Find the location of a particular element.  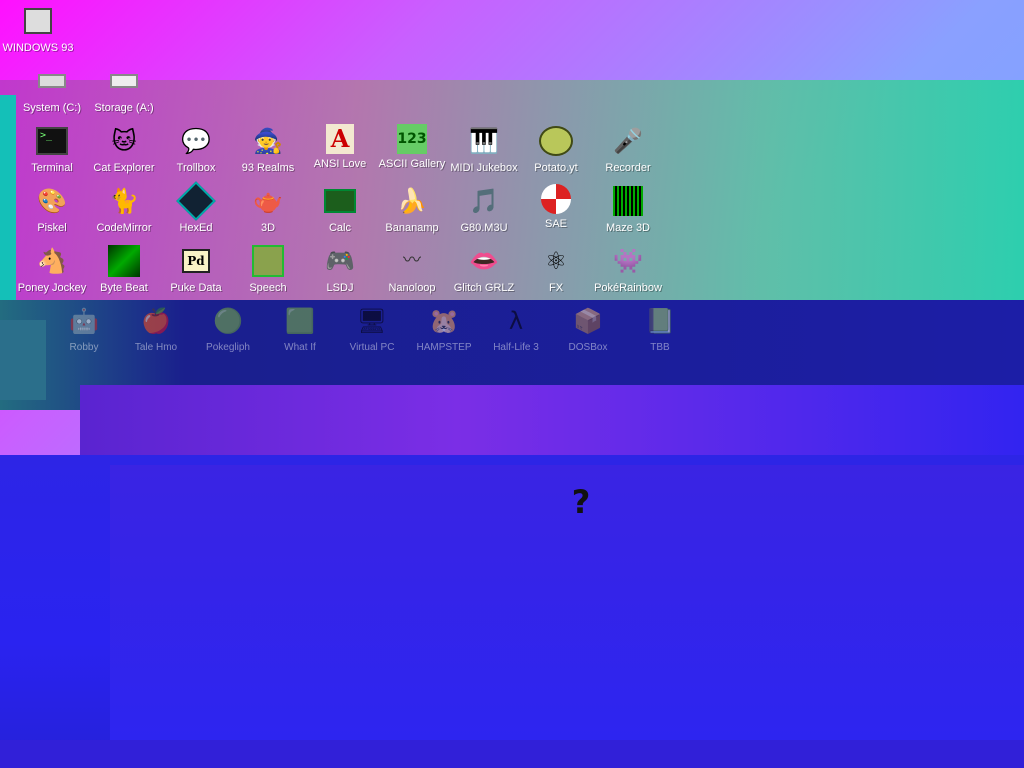

desktop-icon-label: DOSBox is located at coordinates (588, 347).